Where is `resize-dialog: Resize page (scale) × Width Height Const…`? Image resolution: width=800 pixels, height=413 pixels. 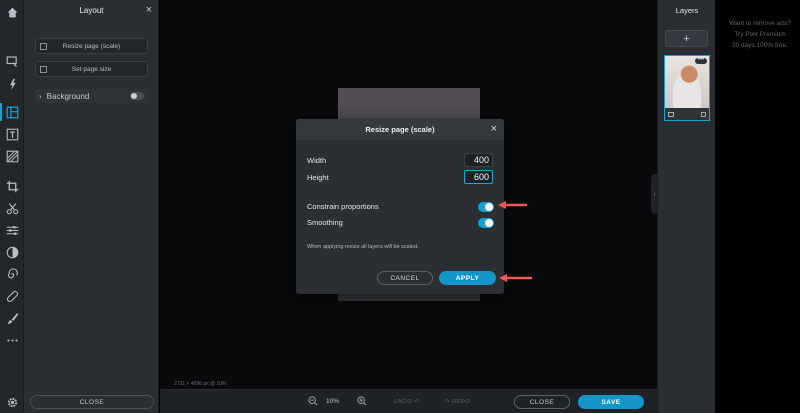 resize-dialog: Resize page (scale) × Width Height Const… is located at coordinates (400, 206).